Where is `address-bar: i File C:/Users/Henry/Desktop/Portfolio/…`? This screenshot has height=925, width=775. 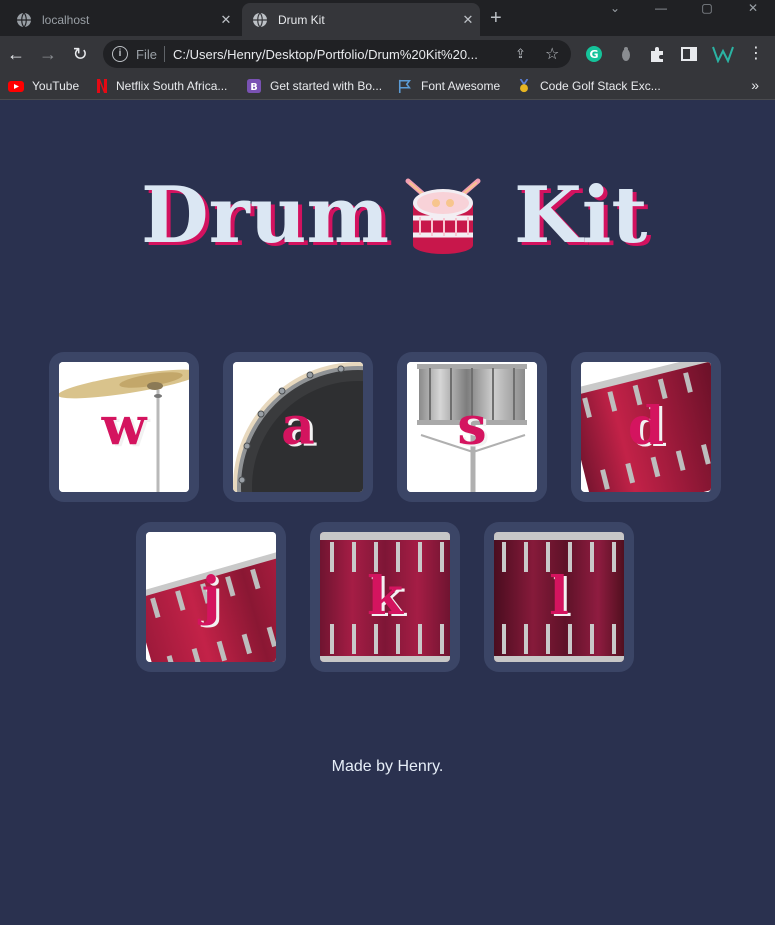 address-bar: i File C:/Users/Henry/Desktop/Portfolio/… is located at coordinates (337, 54).